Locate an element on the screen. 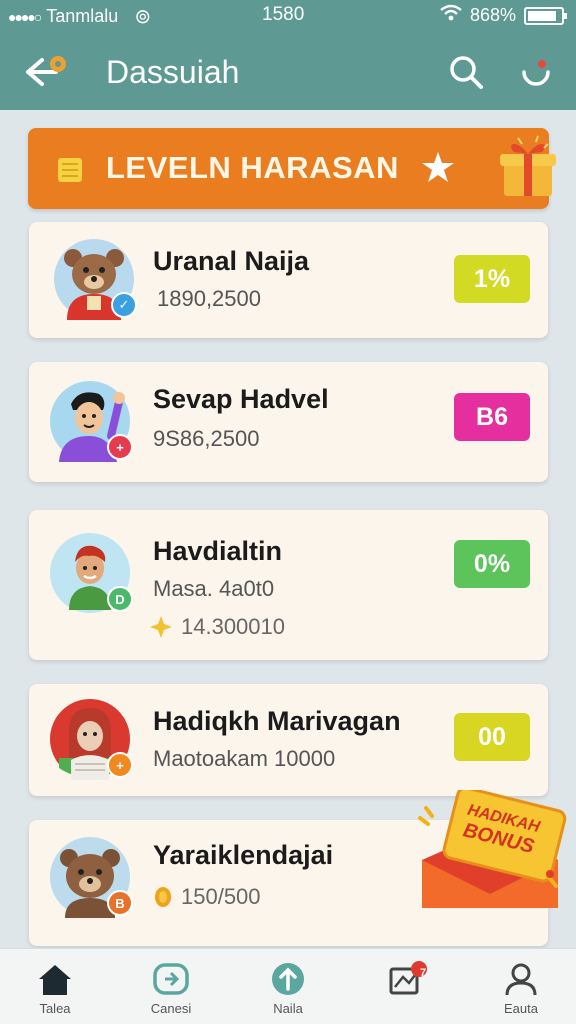  status-badge: 00 is located at coordinates (492, 737).